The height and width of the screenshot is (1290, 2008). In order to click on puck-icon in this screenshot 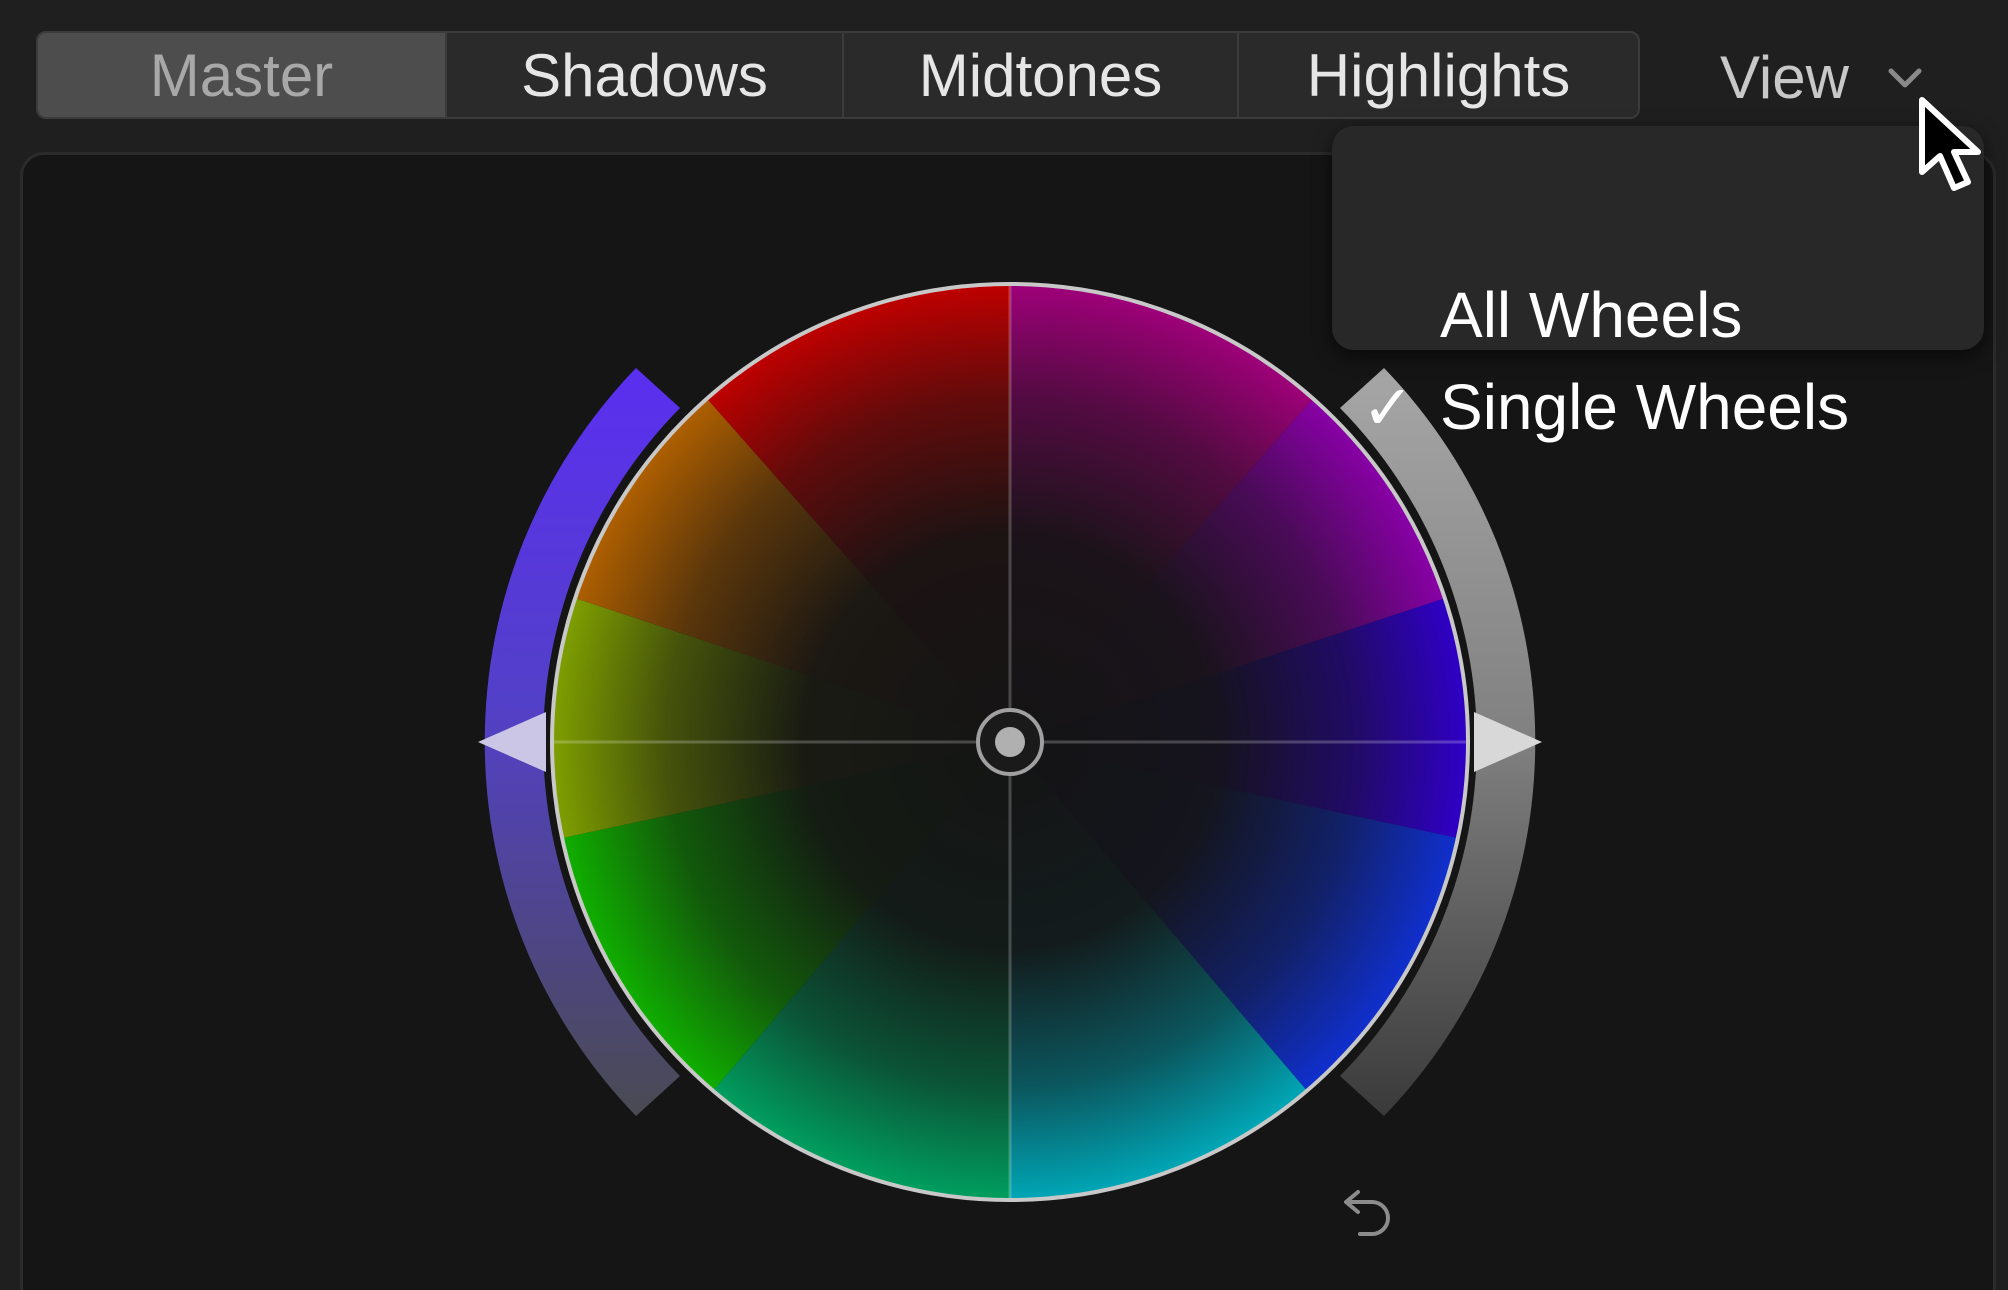, I will do `click(1010, 742)`.